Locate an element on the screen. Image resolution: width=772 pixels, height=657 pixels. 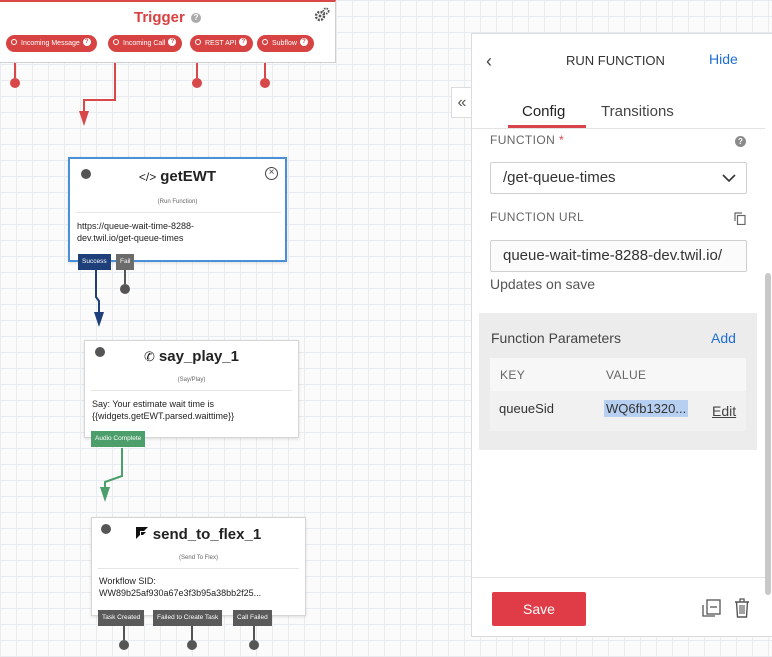
panel-scrollbar is located at coordinates (768, 434).